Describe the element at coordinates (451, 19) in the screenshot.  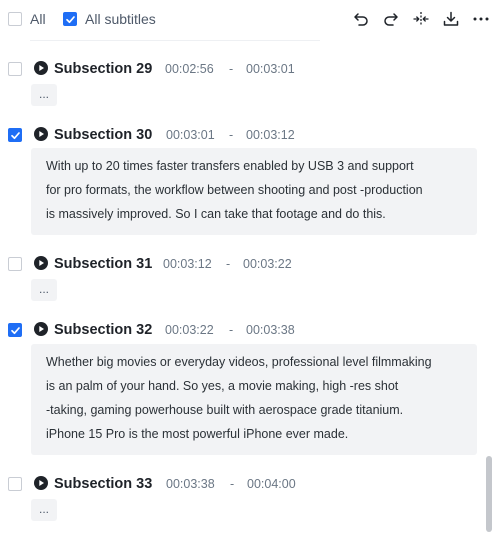
I see `download-icon` at that location.